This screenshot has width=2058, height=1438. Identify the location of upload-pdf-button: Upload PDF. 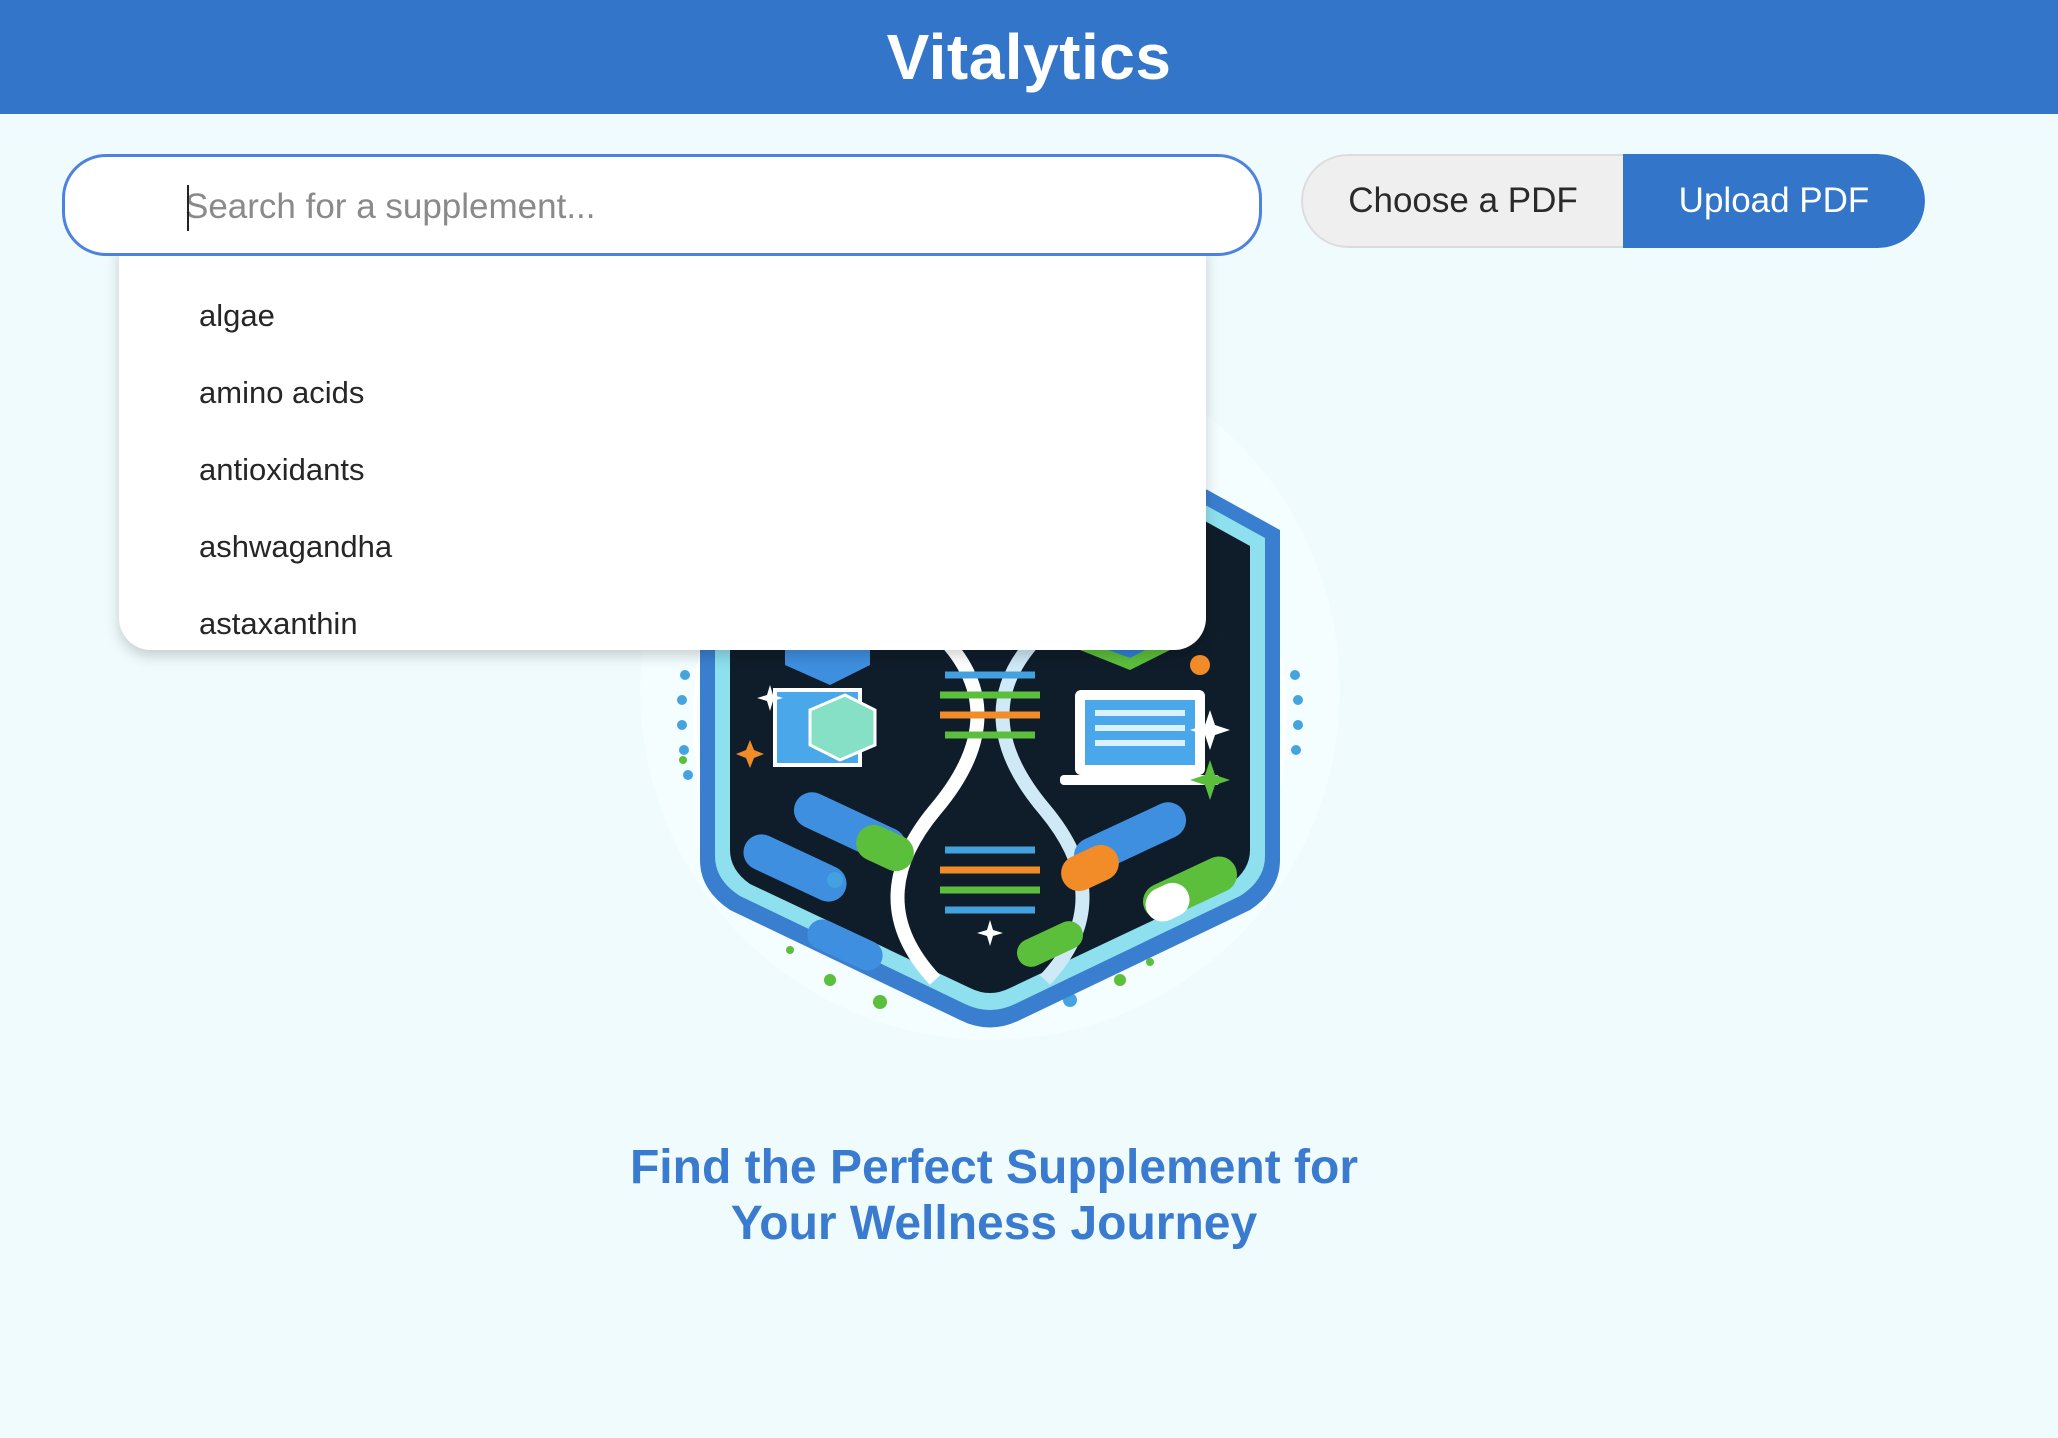
(1774, 201).